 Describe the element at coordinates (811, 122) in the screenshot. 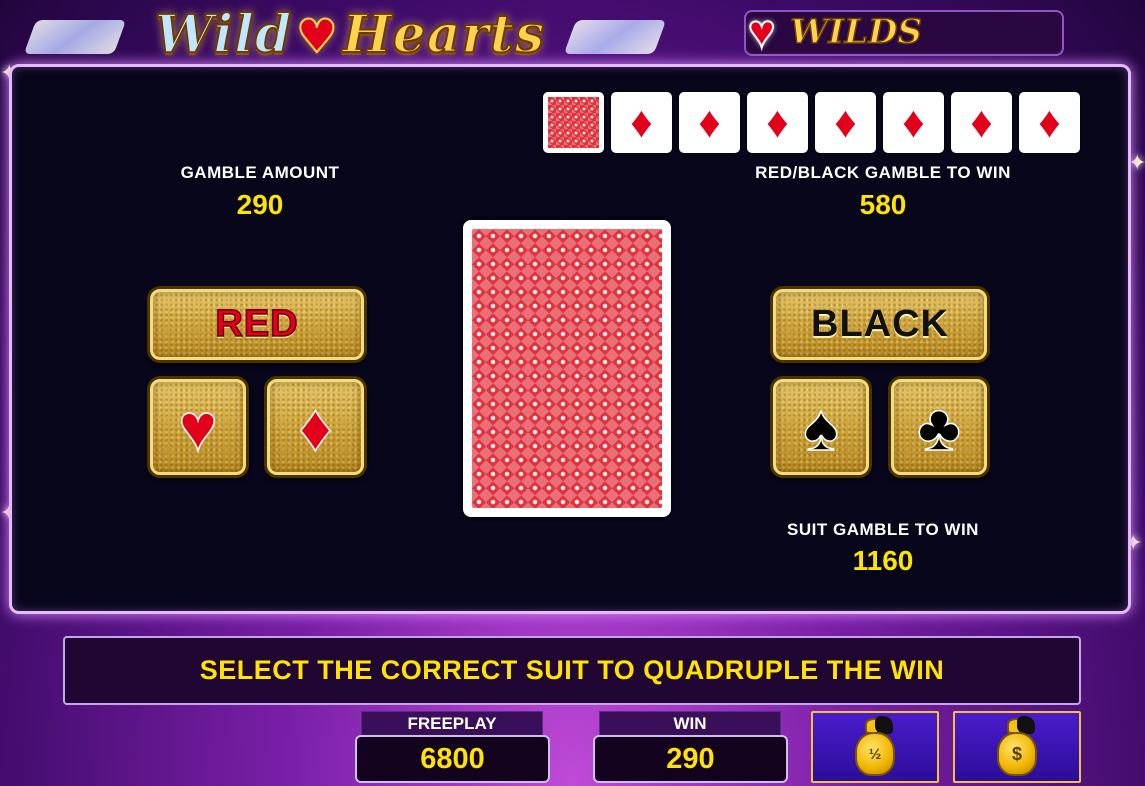

I see `card-history: ♦ ♦ ♦ ♦ ♦ ♦ ♦` at that location.